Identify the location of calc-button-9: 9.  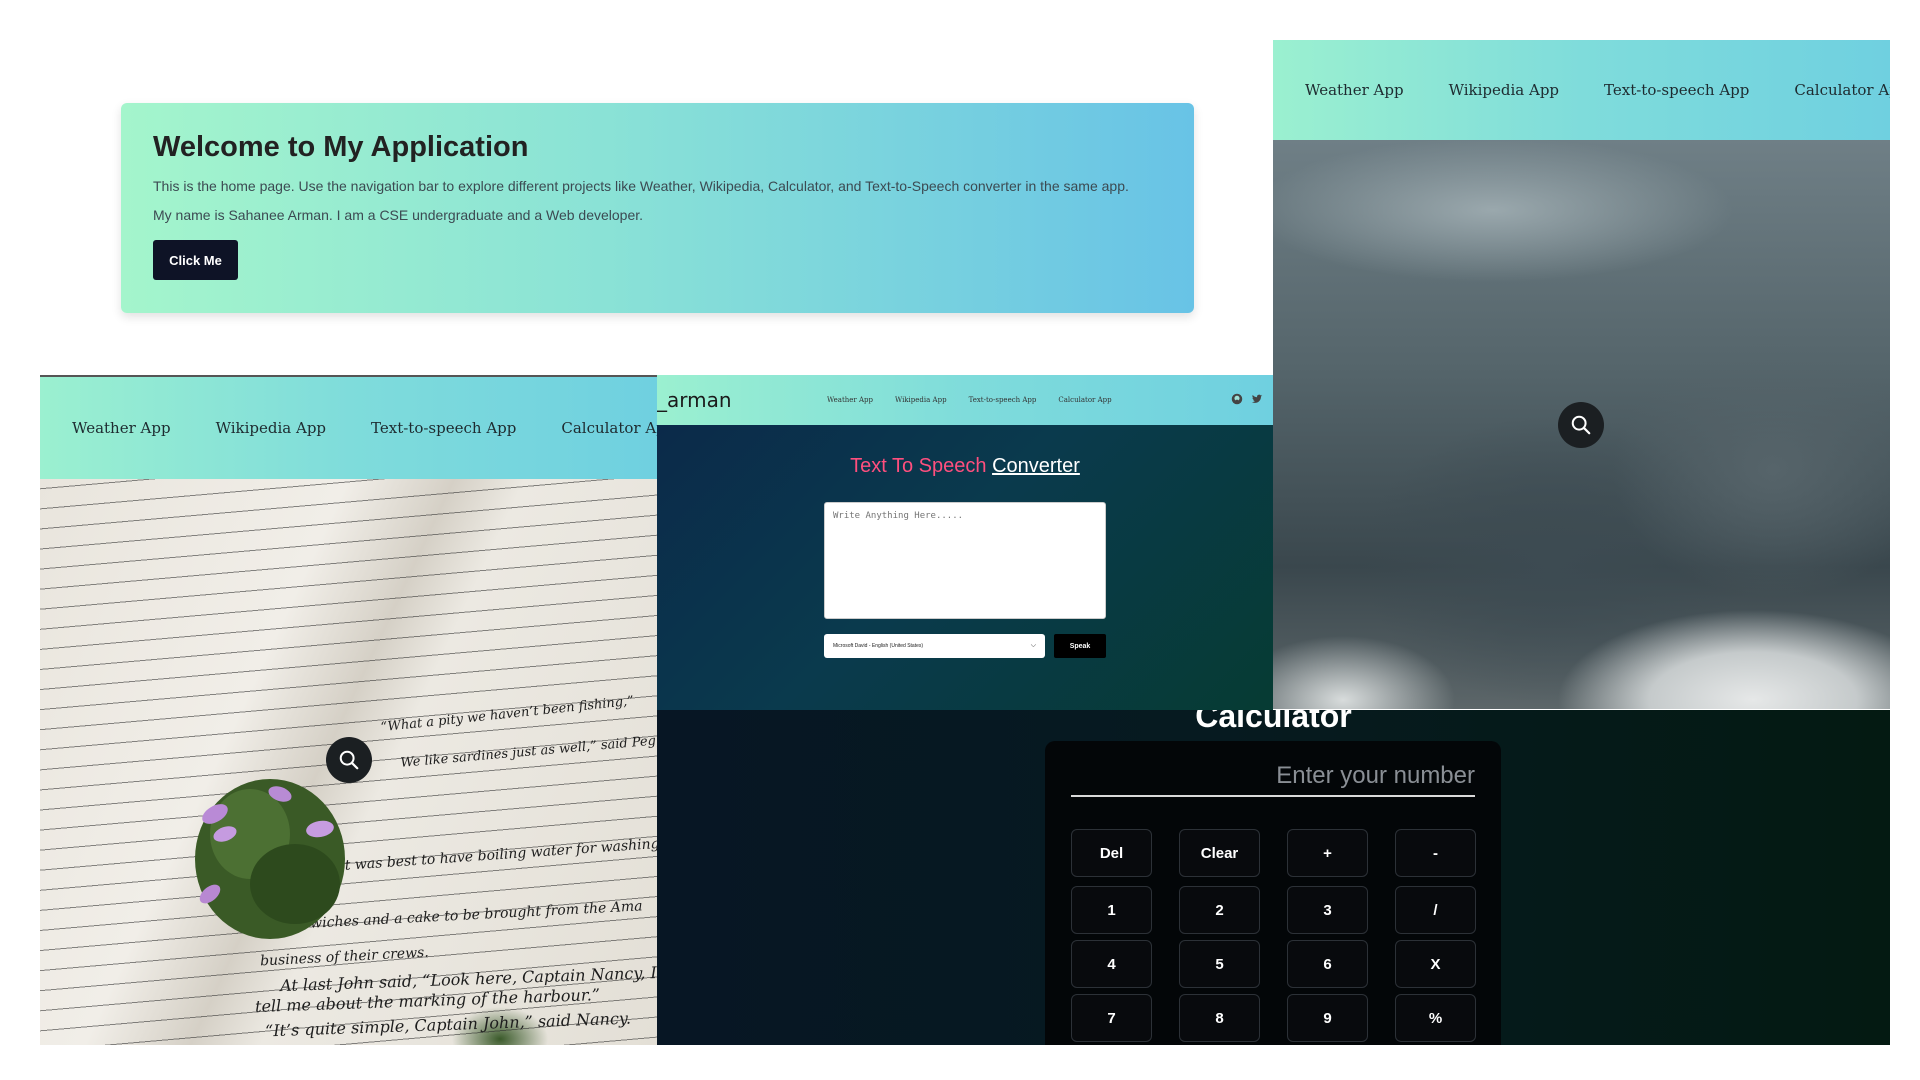
(1327, 1018).